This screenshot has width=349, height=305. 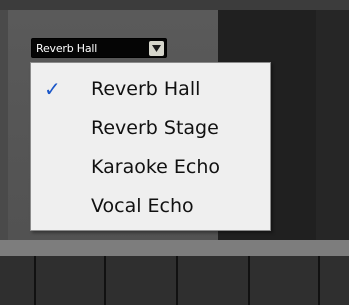 What do you see at coordinates (52, 88) in the screenshot?
I see `checkmark-icon: ✓` at bounding box center [52, 88].